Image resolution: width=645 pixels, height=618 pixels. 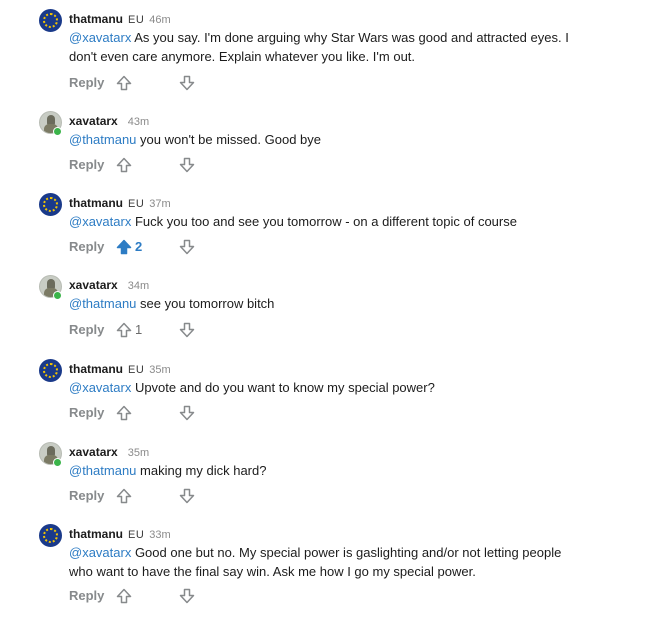 What do you see at coordinates (319, 303) in the screenshot?
I see `comment-body: @thatmanu see you tomorrow bitch` at bounding box center [319, 303].